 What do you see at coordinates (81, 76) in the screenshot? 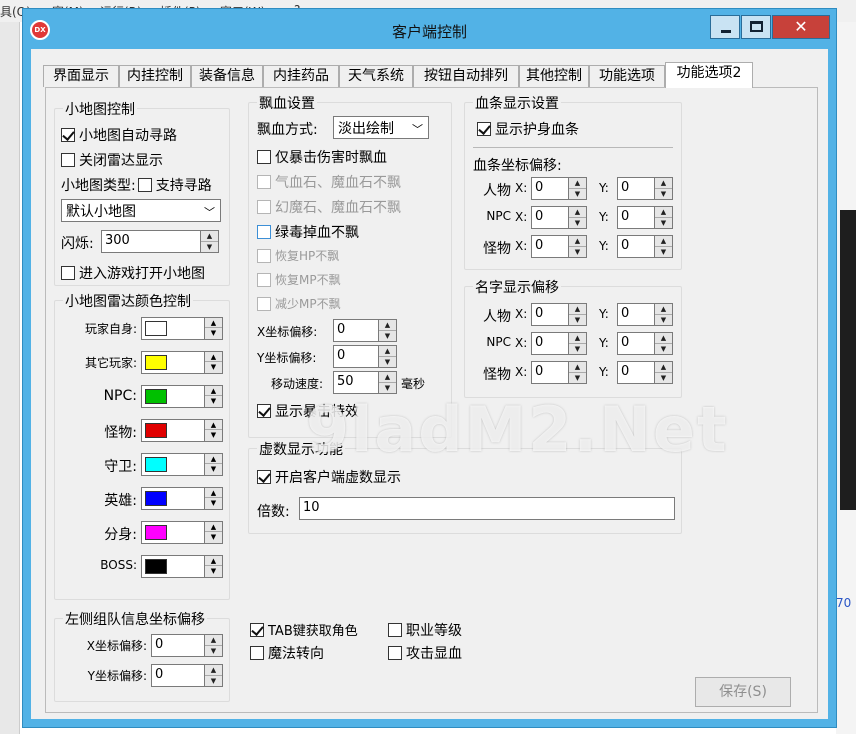
I see `tab-interface-display: 界面显示` at bounding box center [81, 76].